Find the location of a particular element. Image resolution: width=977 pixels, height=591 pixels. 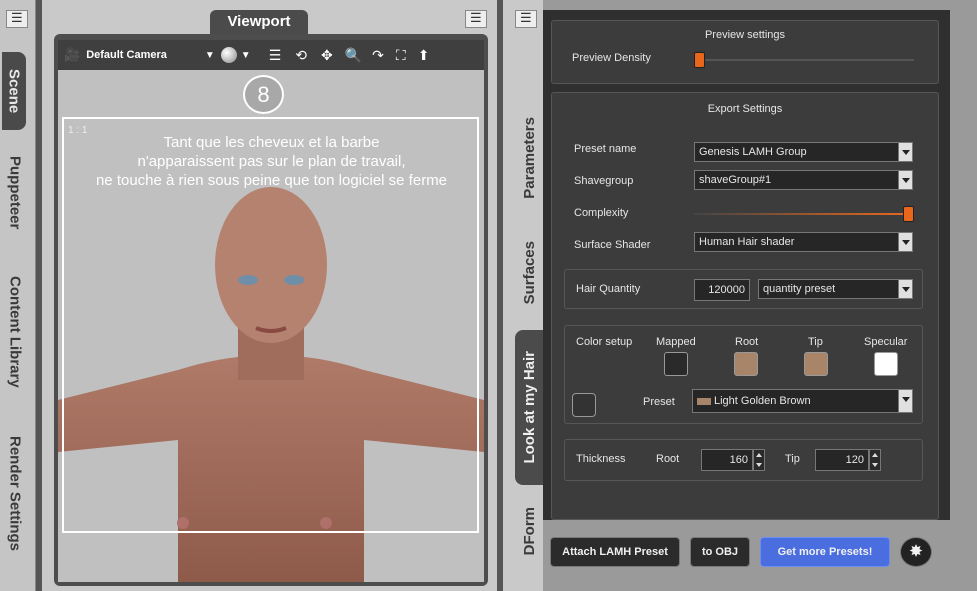

viewport-toolbar: 🎥 Default Camera ▼ ▼ ☰ ⟲ ✥ 🔍 ↷ ⛶ ⬆ is located at coordinates (271, 55).